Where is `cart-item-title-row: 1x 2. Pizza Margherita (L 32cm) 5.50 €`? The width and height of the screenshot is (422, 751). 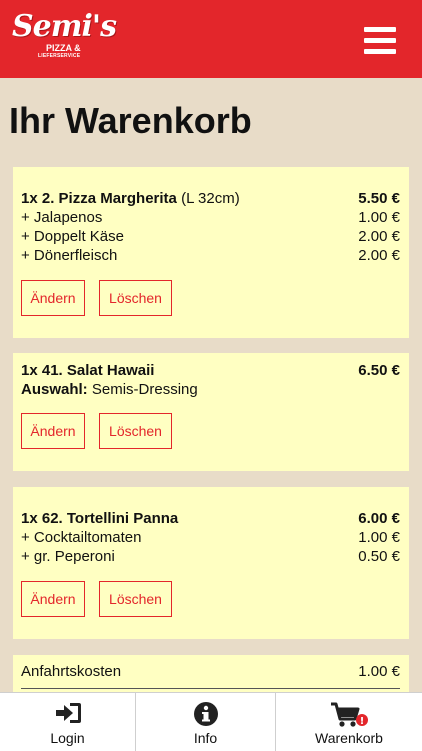
cart-item-title-row: 1x 2. Pizza Margherita (L 32cm) 5.50 € is located at coordinates (210, 199).